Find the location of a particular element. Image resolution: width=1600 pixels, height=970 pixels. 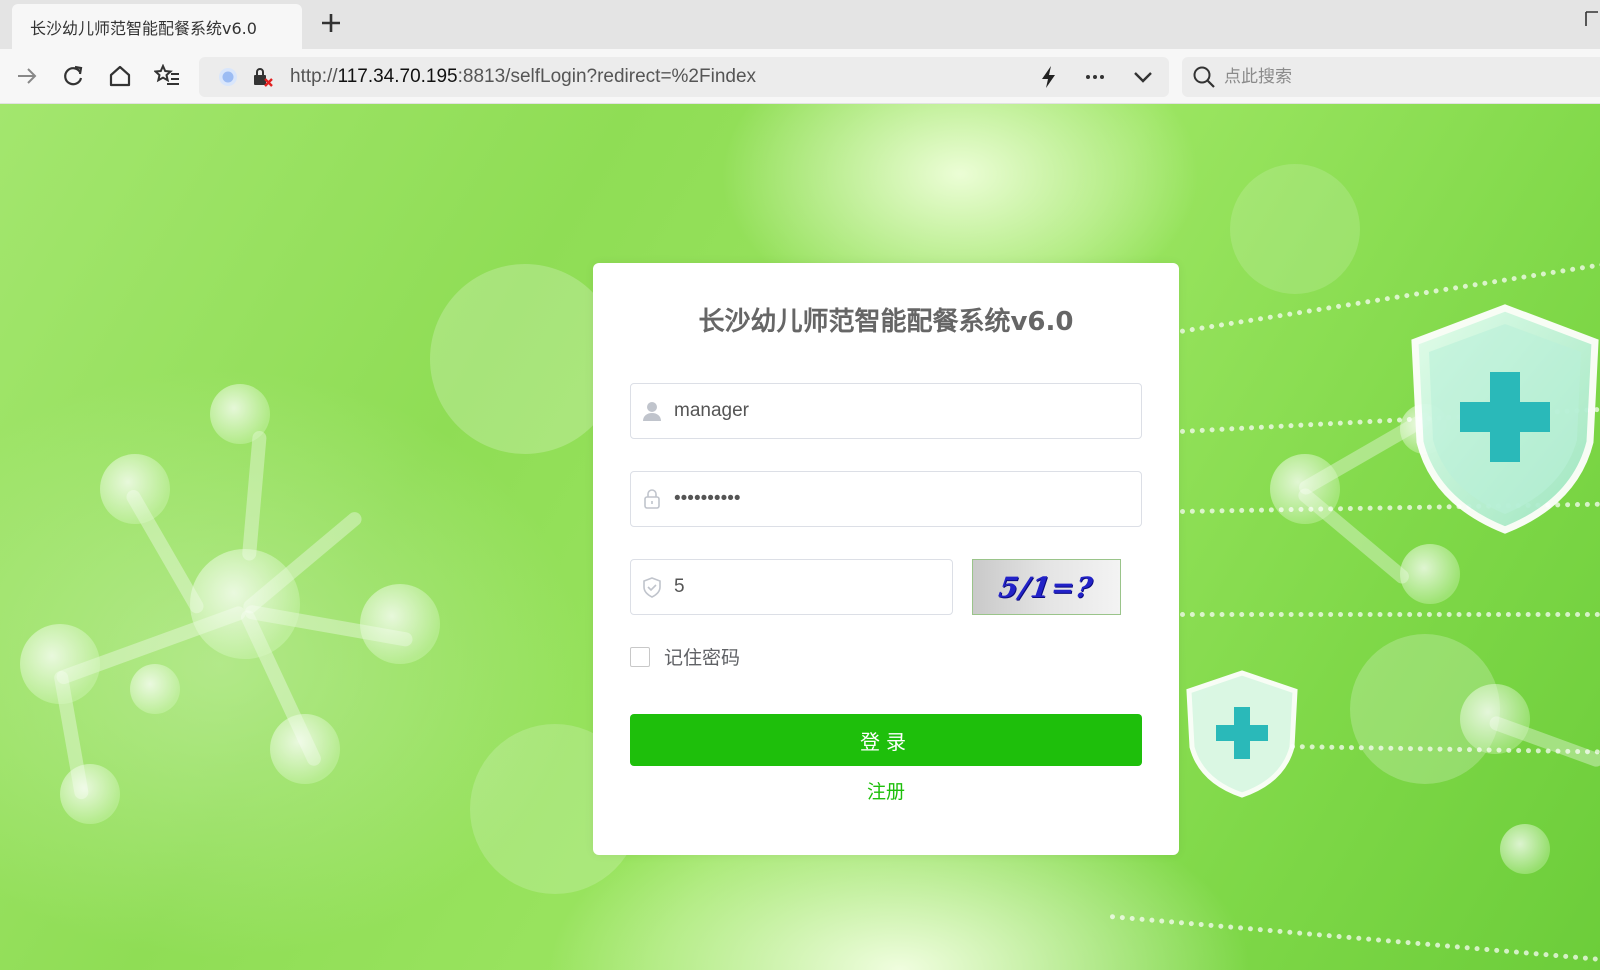

remember-label: 记住密码 is located at coordinates (702, 658).